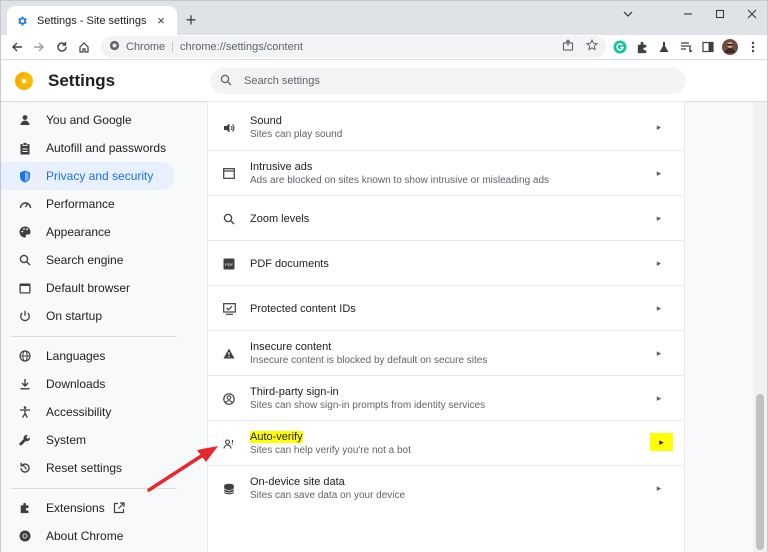 The height and width of the screenshot is (552, 768). Describe the element at coordinates (664, 47) in the screenshot. I see `labs-flask-icon` at that location.